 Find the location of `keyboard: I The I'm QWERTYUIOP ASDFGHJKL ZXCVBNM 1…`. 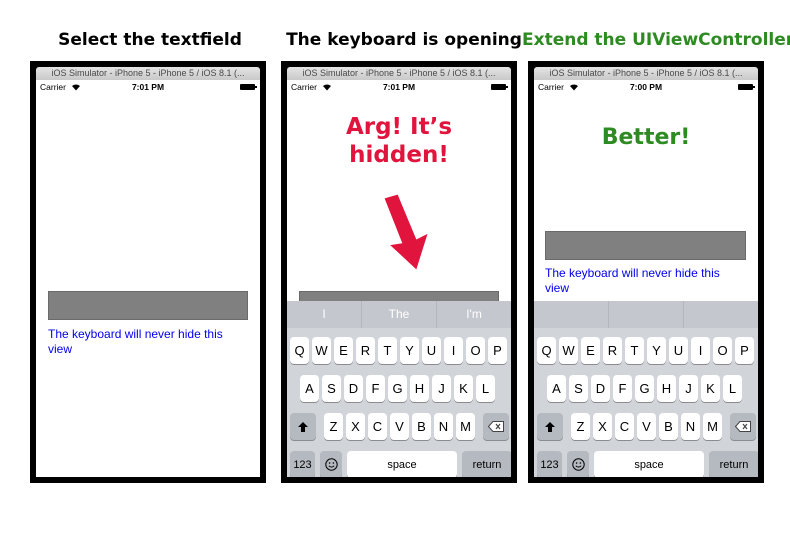

keyboard: I The I'm QWERTYUIOP ASDFGHJKL ZXCVBNM 1… is located at coordinates (399, 389).